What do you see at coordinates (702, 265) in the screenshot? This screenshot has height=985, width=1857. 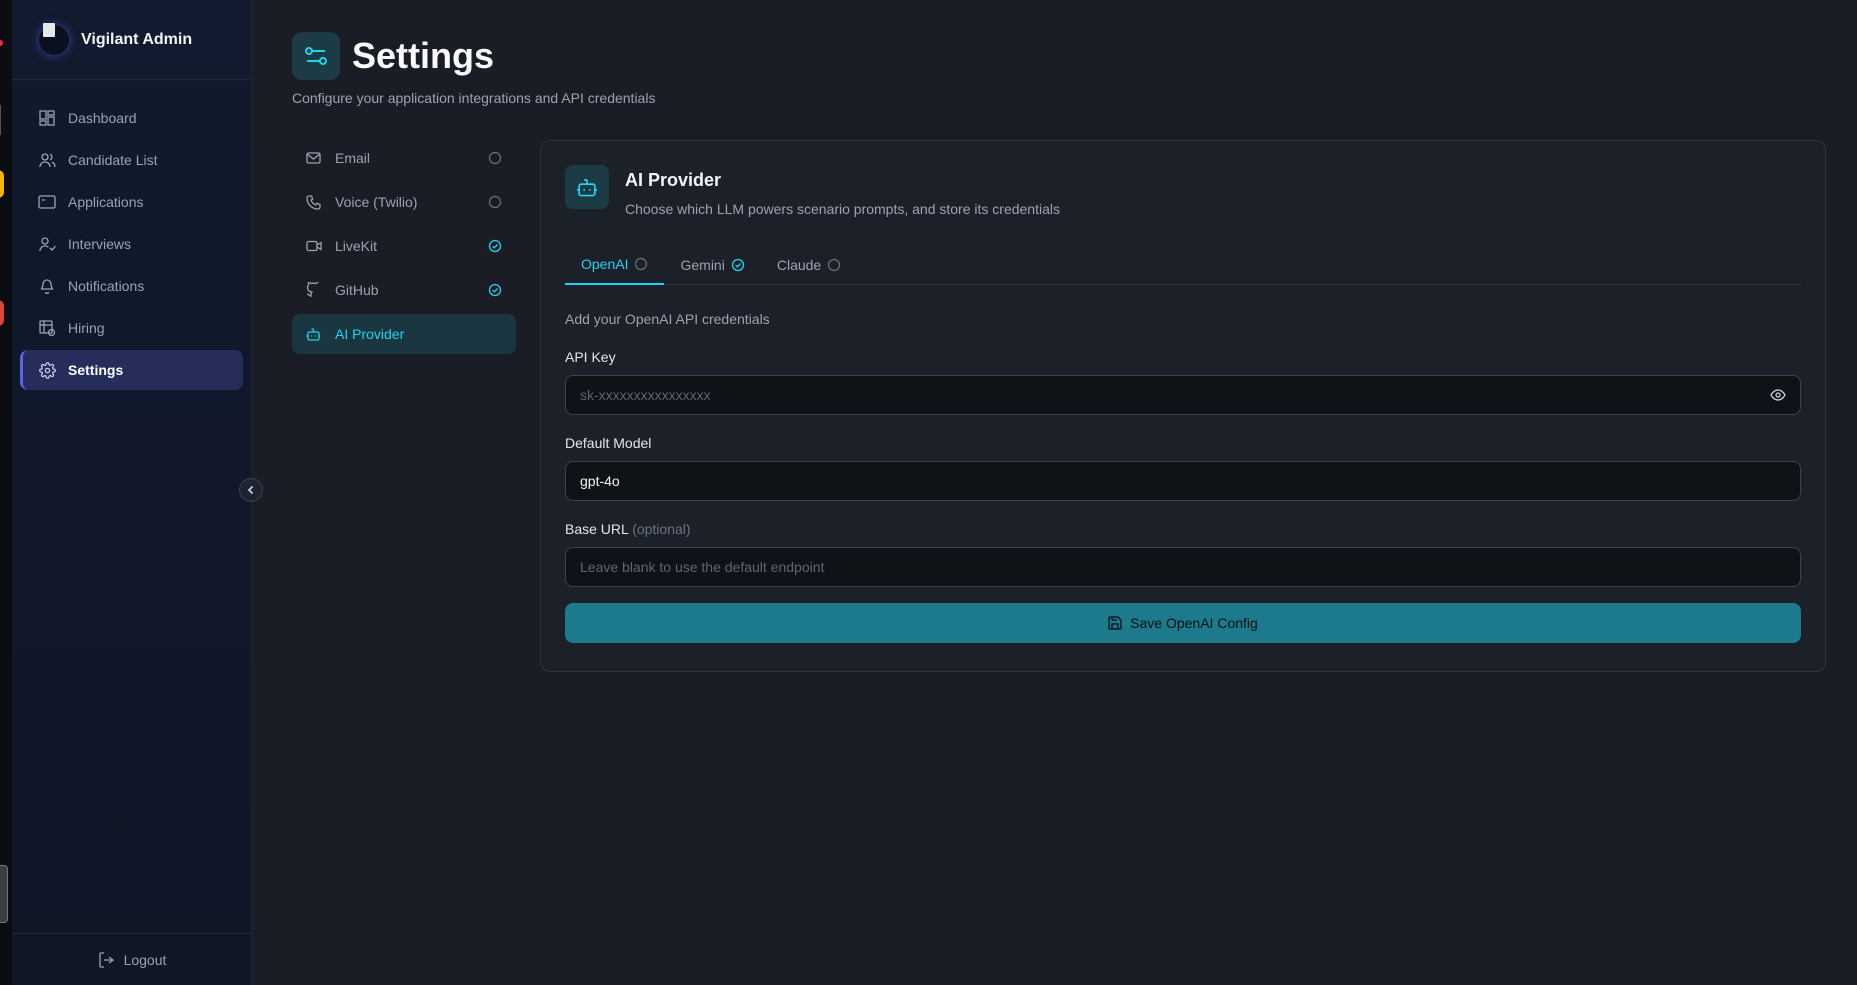 I see `tab-label: Gemini` at bounding box center [702, 265].